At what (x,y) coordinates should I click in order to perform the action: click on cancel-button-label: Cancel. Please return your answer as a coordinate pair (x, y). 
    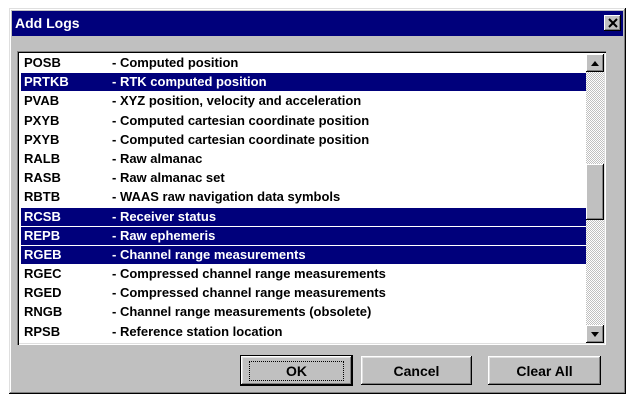
    Looking at the image, I should click on (416, 370).